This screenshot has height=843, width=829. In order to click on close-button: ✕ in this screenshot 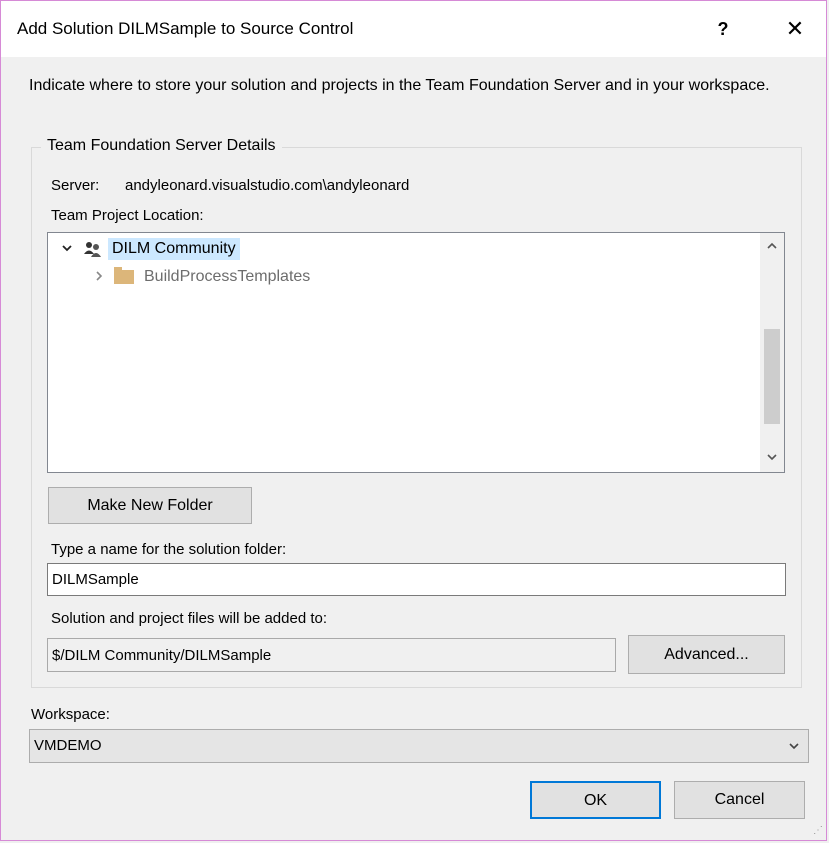, I will do `click(795, 29)`.